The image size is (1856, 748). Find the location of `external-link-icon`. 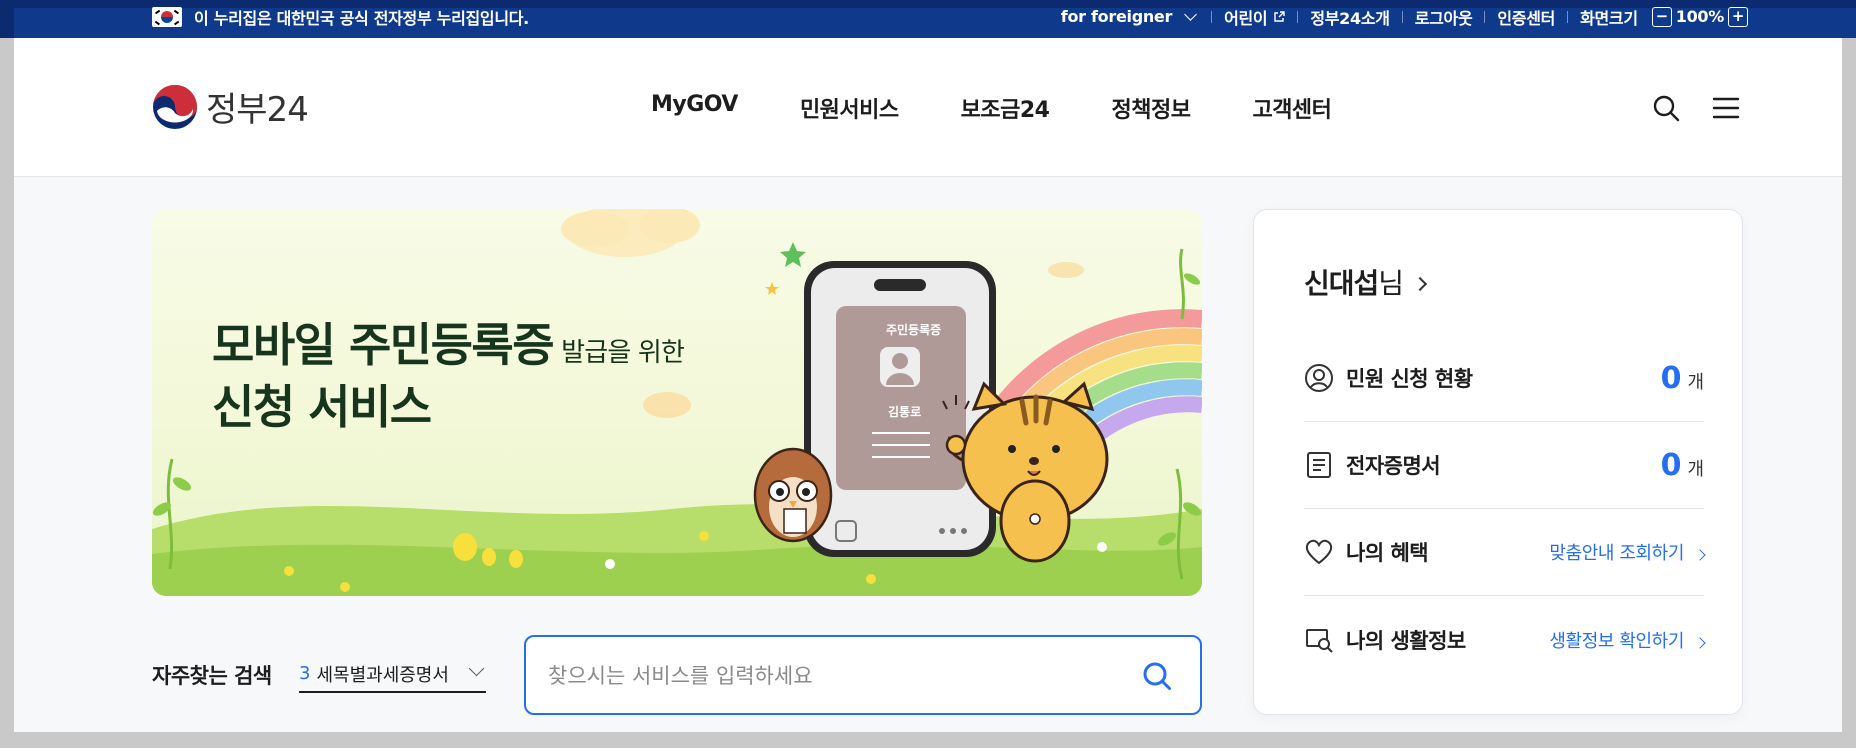

external-link-icon is located at coordinates (1280, 16).